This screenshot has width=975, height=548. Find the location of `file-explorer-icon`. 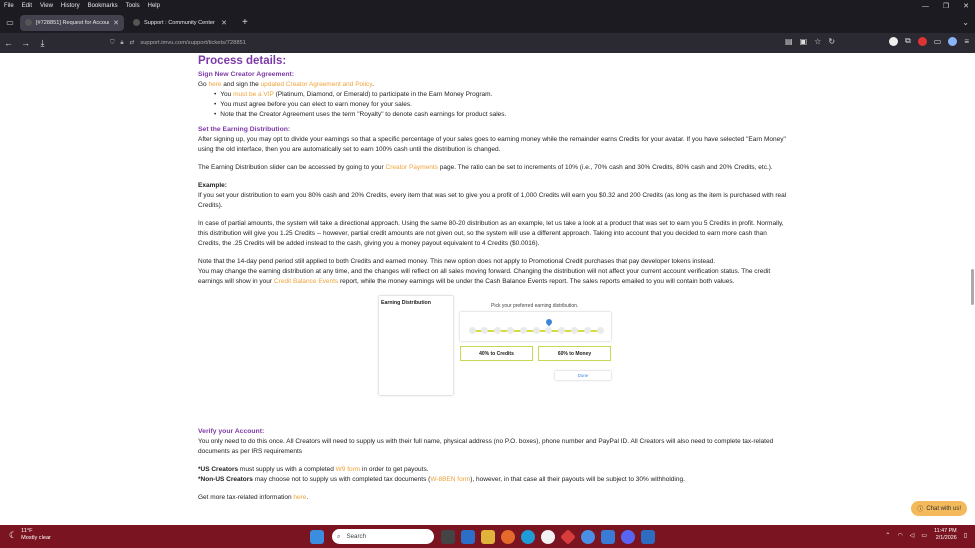

file-explorer-icon is located at coordinates (488, 536).